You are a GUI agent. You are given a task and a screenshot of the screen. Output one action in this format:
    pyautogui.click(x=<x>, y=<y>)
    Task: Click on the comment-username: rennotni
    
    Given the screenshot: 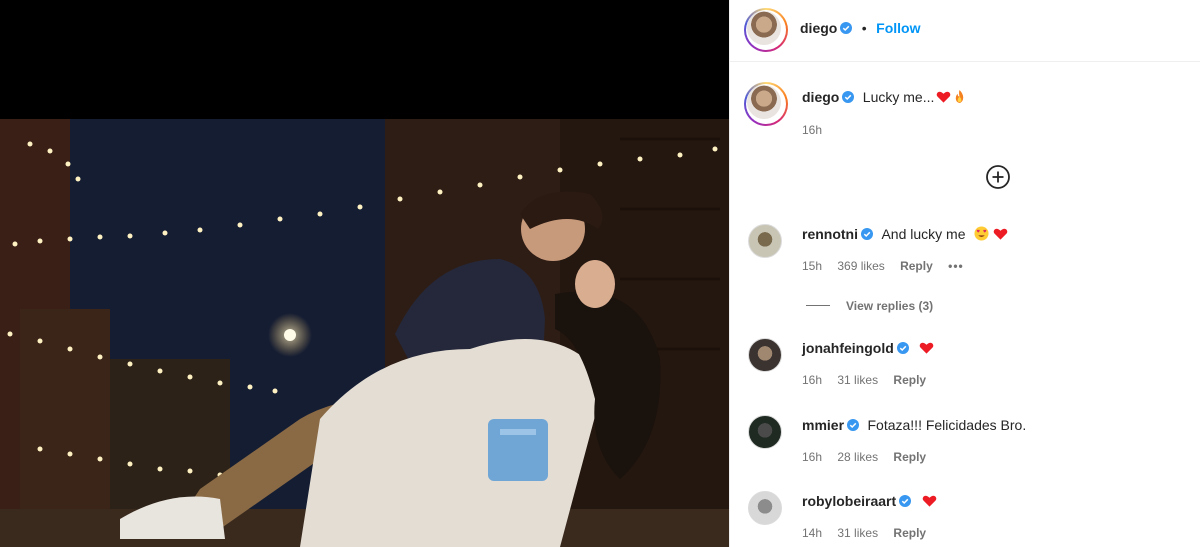 What is the action you would take?
    pyautogui.click(x=830, y=234)
    